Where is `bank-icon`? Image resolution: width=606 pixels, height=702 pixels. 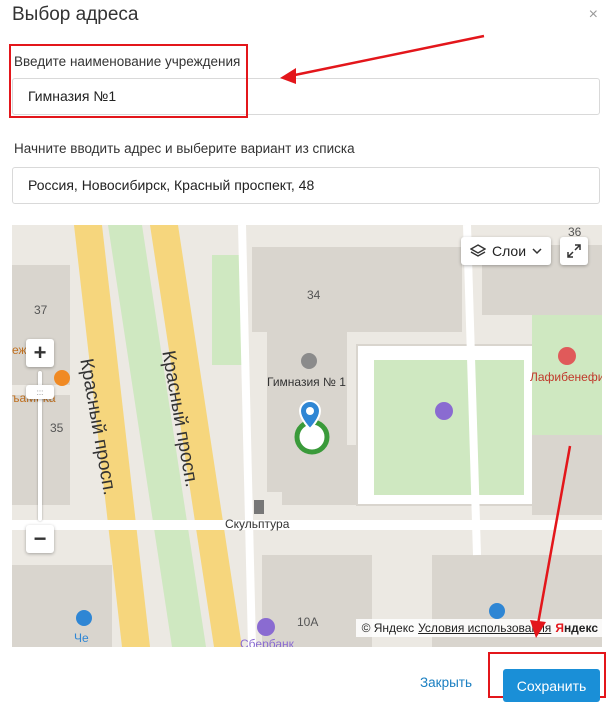
bank-icon is located at coordinates (266, 627).